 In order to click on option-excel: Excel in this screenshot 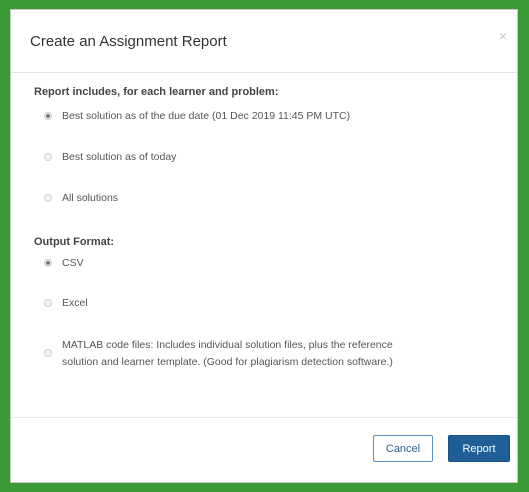, I will do `click(66, 303)`.